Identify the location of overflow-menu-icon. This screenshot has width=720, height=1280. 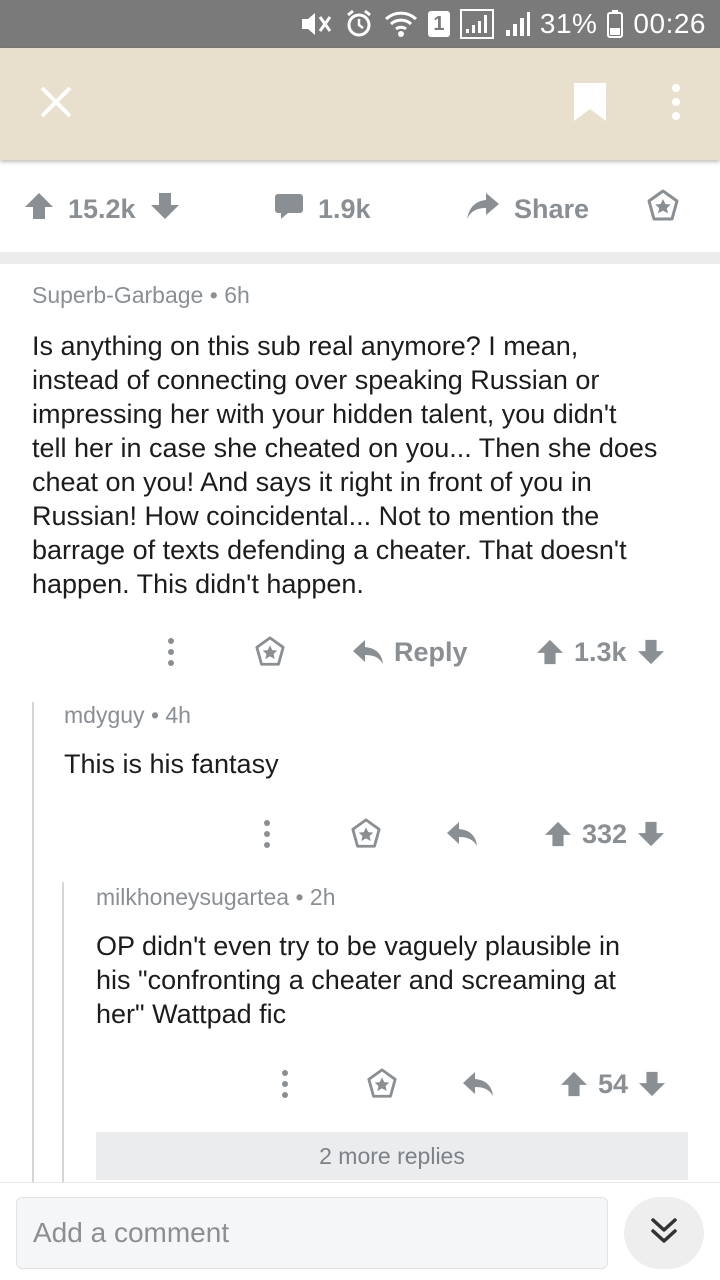
(676, 104).